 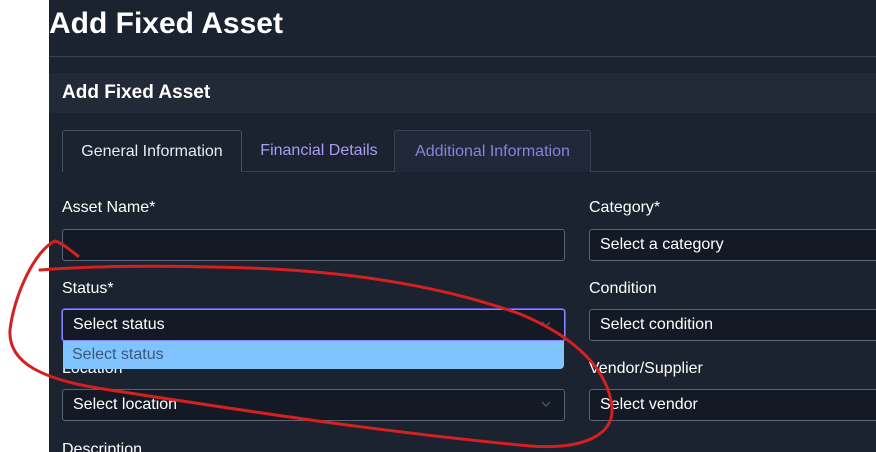 What do you see at coordinates (136, 92) in the screenshot?
I see `card-title: Add Fixed Asset` at bounding box center [136, 92].